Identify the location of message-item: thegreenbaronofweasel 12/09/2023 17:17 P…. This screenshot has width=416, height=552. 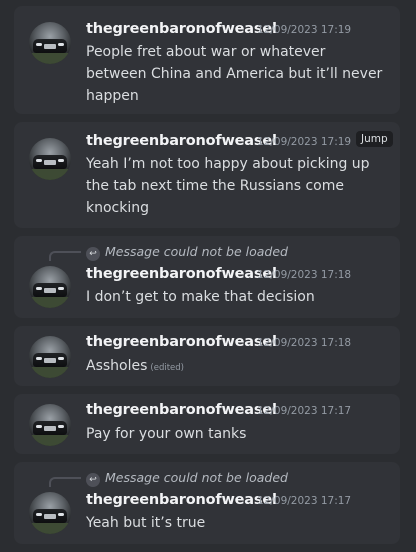
(207, 424).